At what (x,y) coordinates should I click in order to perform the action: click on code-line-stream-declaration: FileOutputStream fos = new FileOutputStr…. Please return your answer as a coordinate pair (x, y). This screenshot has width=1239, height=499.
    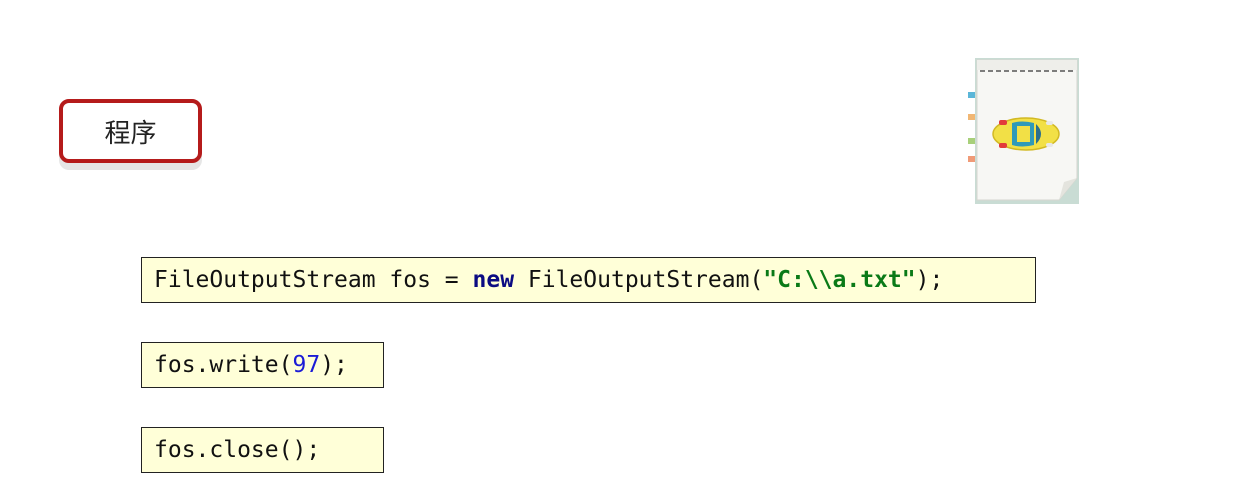
    Looking at the image, I should click on (588, 280).